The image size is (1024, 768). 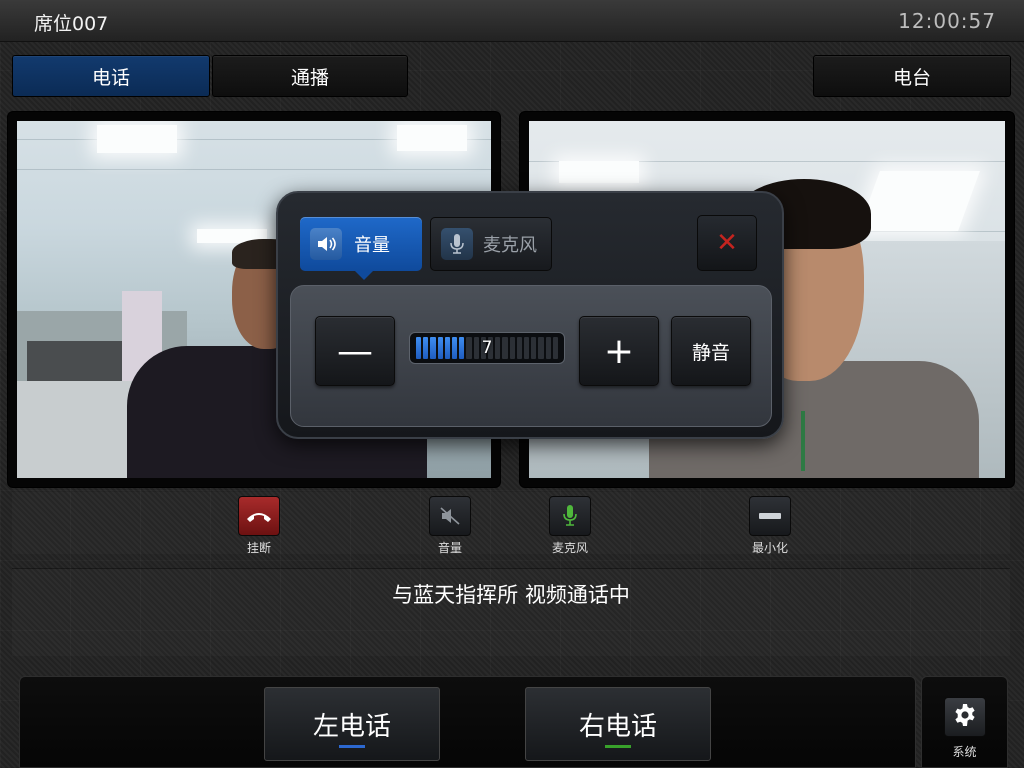 What do you see at coordinates (326, 244) in the screenshot?
I see `speaker-icon` at bounding box center [326, 244].